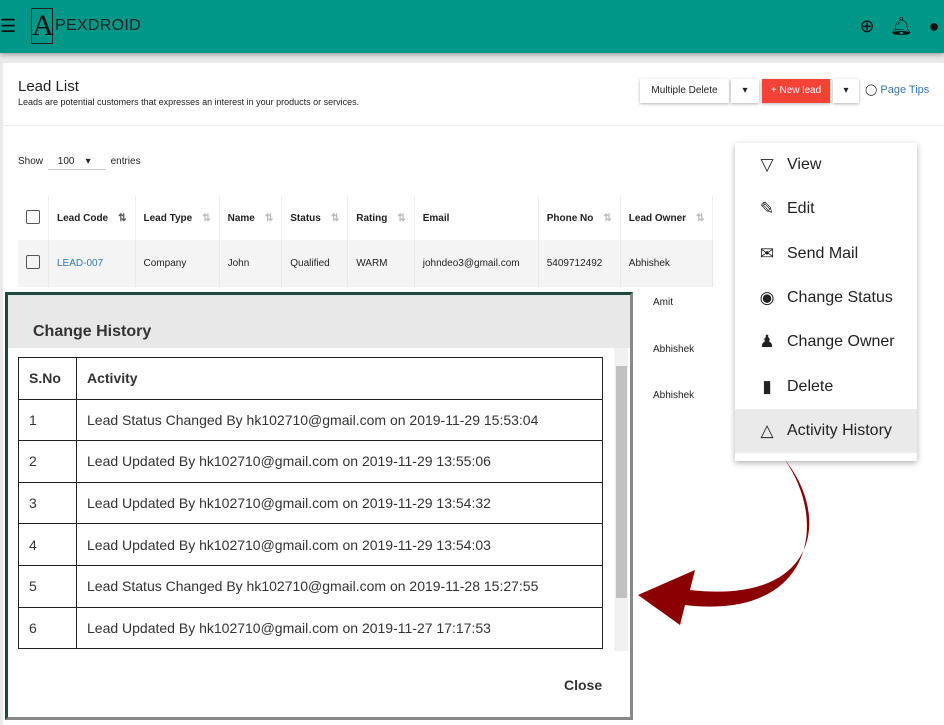 This screenshot has width=944, height=725. What do you see at coordinates (8, 26) in the screenshot?
I see `hamburger-menu-icon: ☰` at bounding box center [8, 26].